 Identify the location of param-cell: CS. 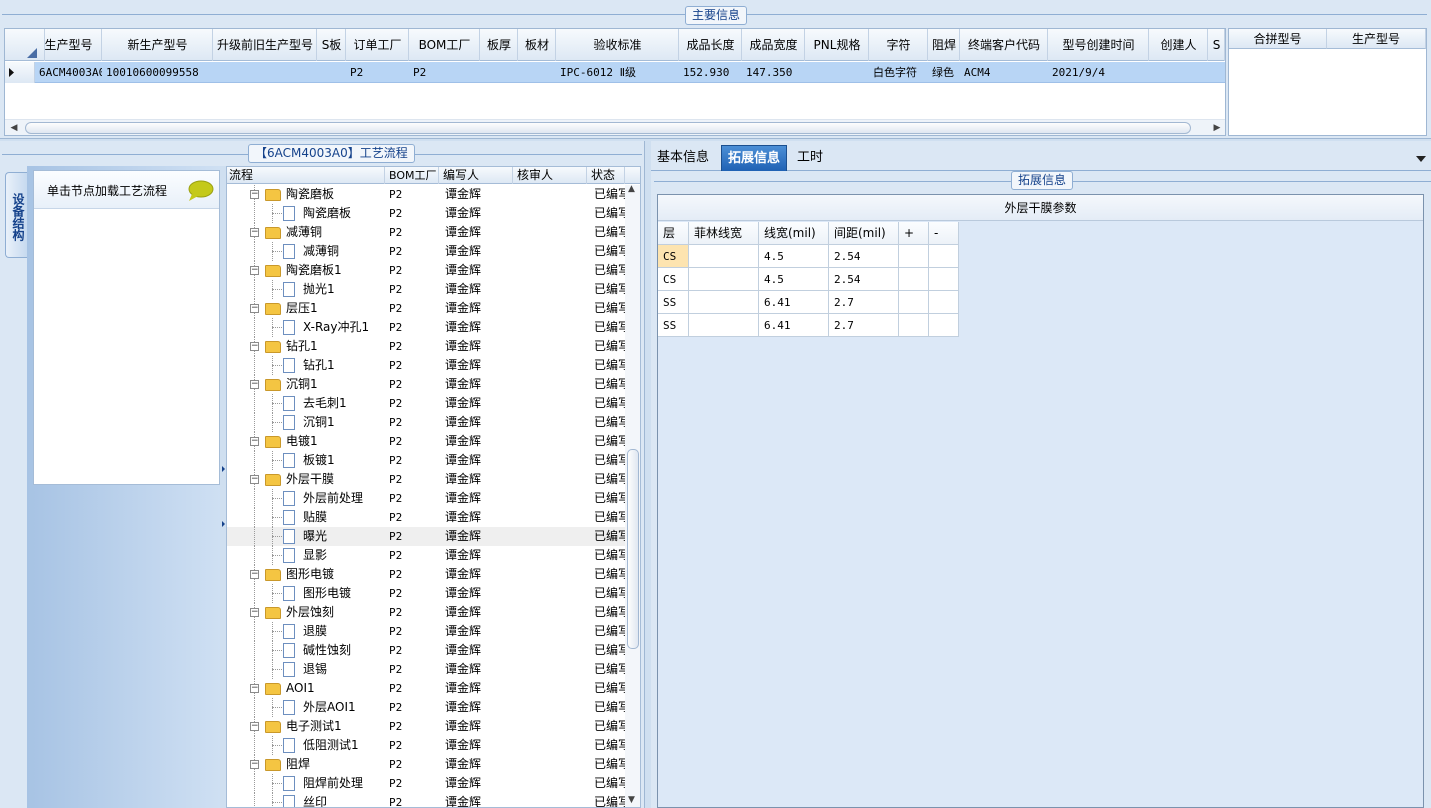
(673, 279).